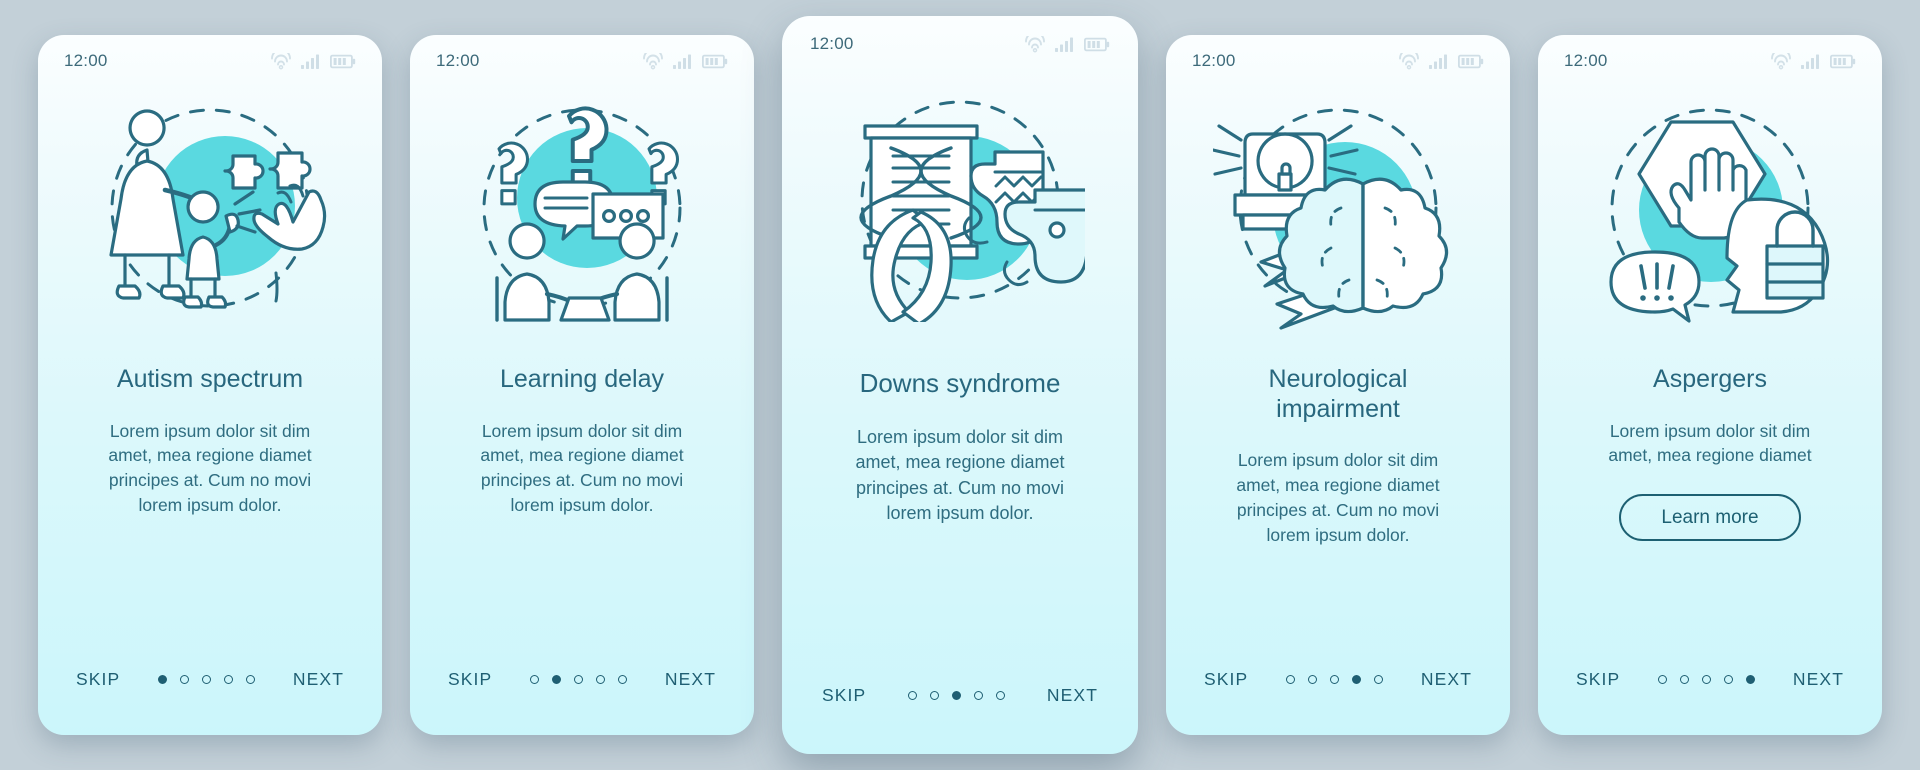 This screenshot has height=770, width=1920. I want to click on illustration-mother-child-puzzle-clapping-hands-icon, so click(210, 211).